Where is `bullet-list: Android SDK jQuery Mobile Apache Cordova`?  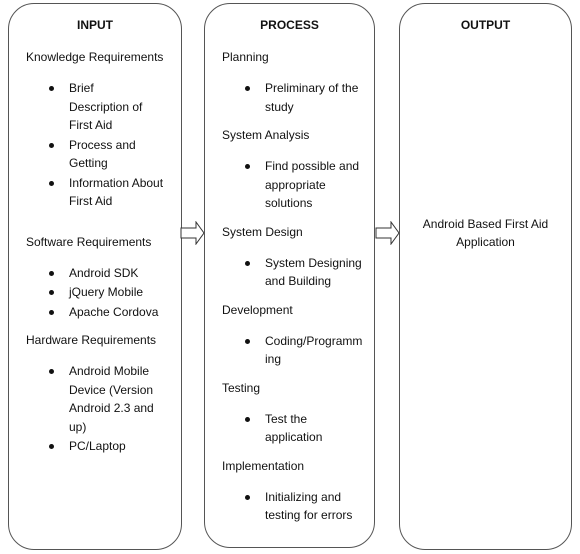 bullet-list: Android SDK jQuery Mobile Apache Cordova is located at coordinates (100, 293).